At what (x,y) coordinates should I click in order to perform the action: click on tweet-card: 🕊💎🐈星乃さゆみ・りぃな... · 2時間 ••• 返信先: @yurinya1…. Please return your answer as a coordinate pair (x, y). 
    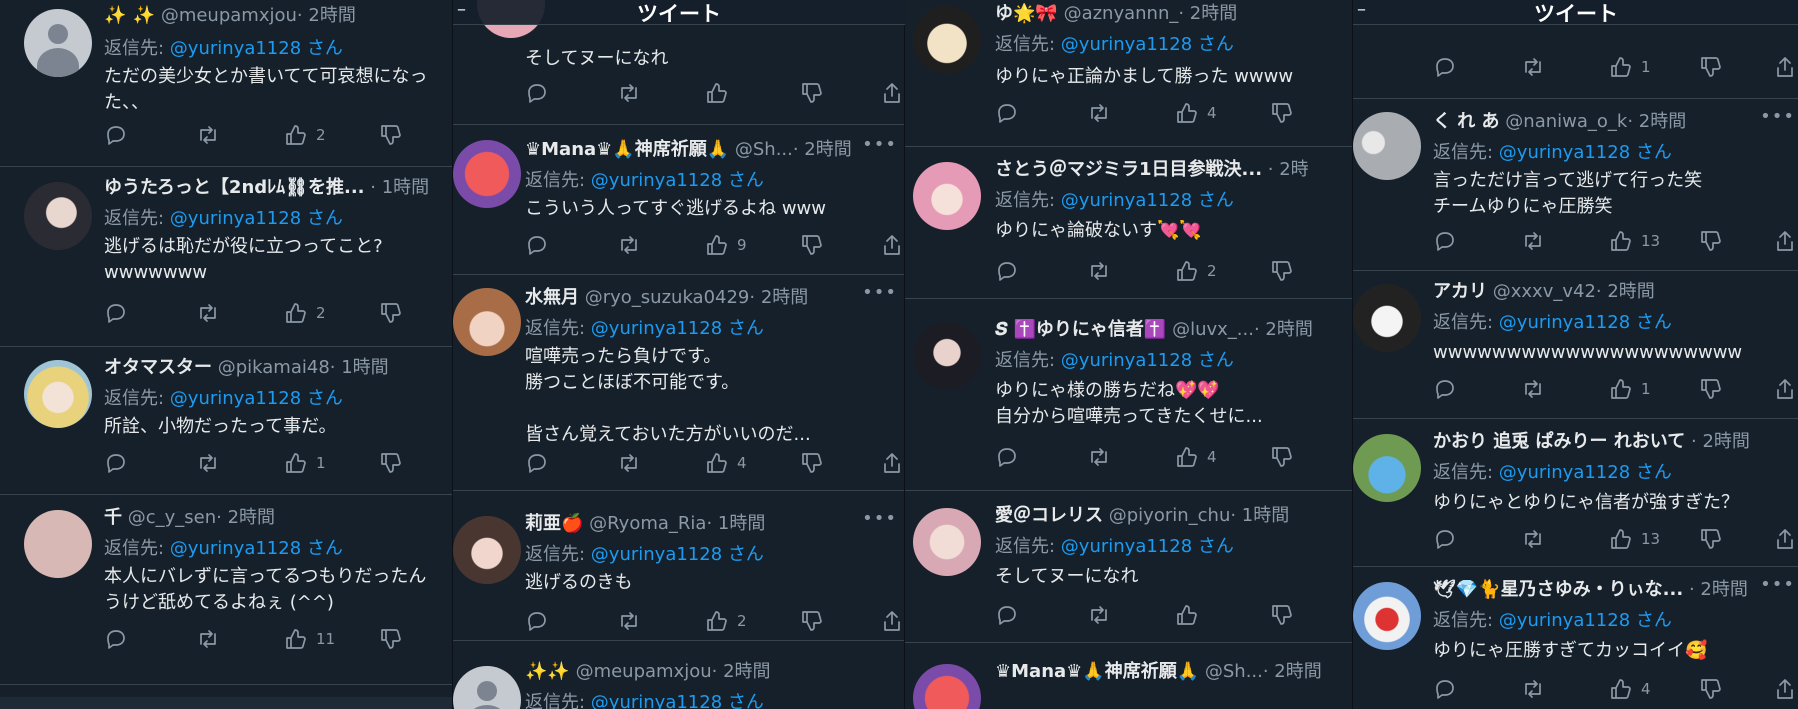
    Looking at the image, I should click on (1575, 637).